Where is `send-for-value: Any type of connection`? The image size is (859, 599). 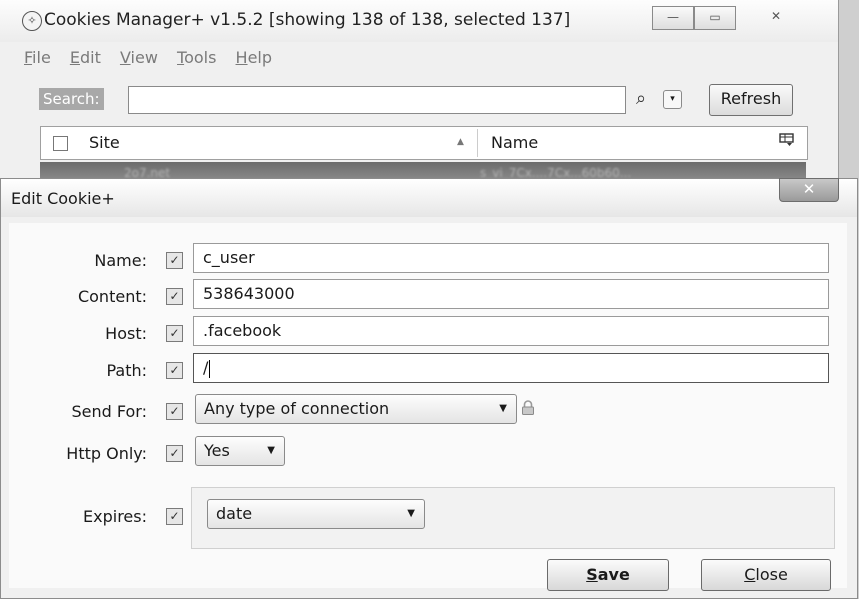
send-for-value: Any type of connection is located at coordinates (297, 408).